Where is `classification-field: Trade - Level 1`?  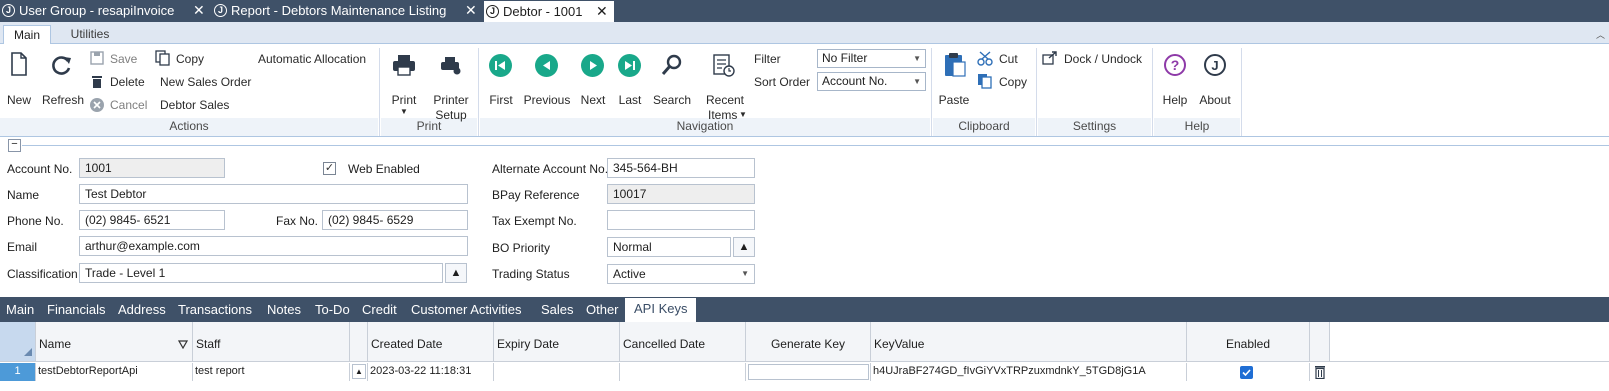
classification-field: Trade - Level 1 is located at coordinates (261, 273).